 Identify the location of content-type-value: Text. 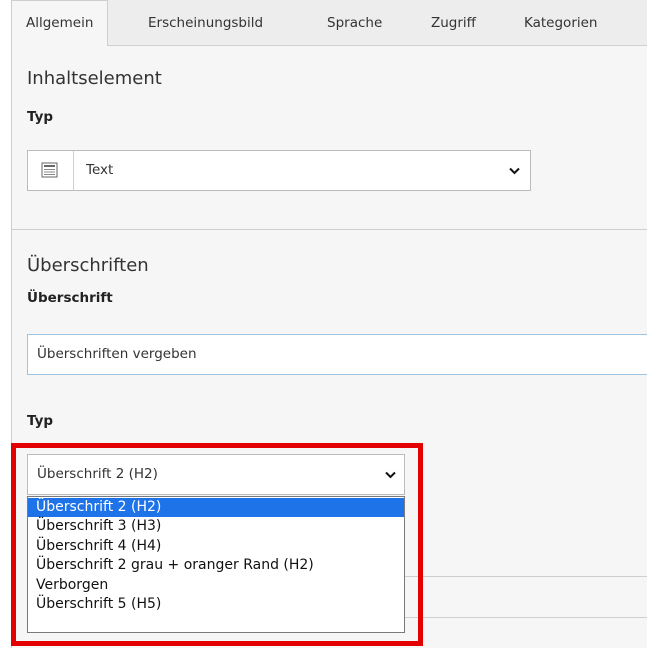
(100, 170).